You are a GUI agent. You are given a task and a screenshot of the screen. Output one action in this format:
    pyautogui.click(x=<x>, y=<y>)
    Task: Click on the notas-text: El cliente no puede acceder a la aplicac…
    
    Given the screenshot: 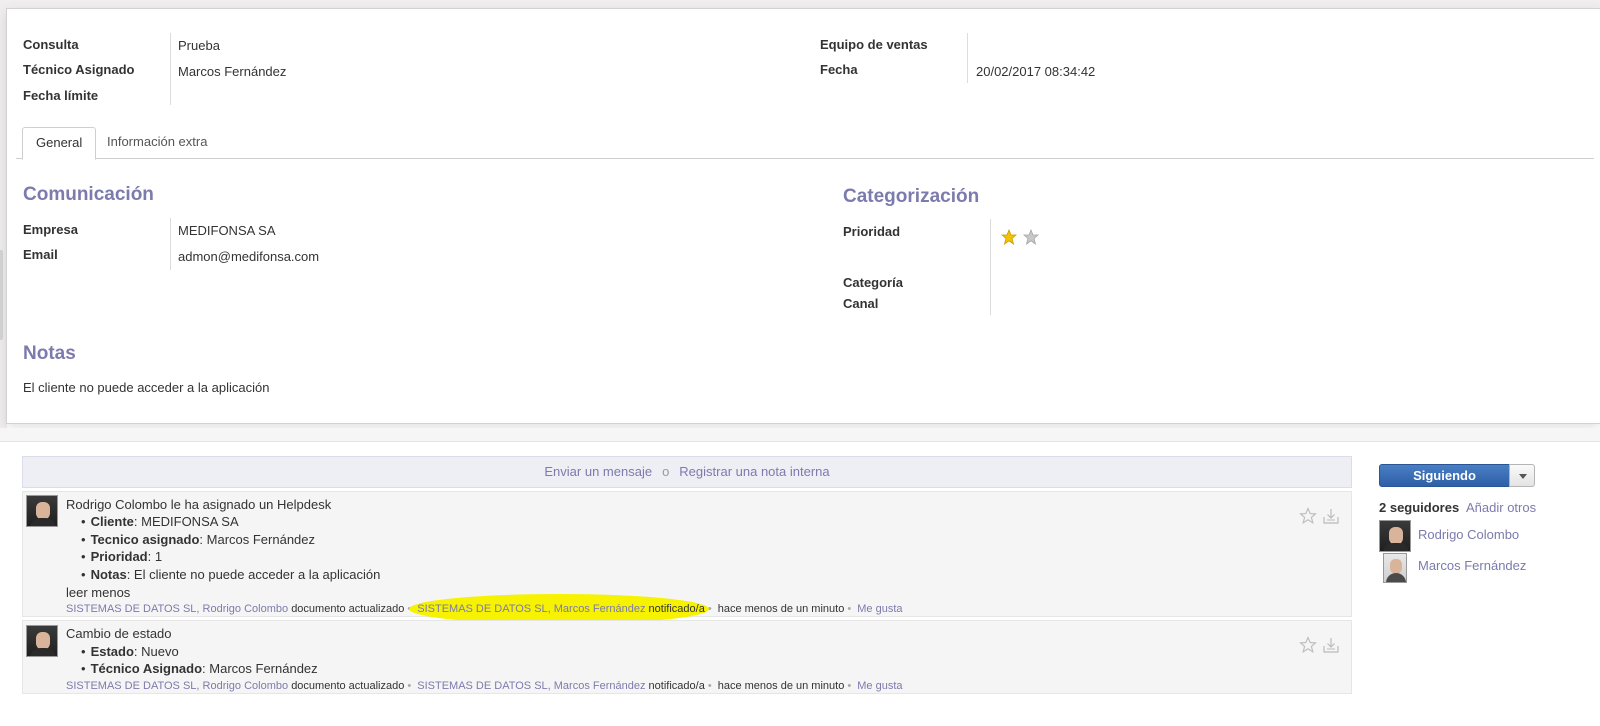 What is the action you would take?
    pyautogui.click(x=146, y=387)
    